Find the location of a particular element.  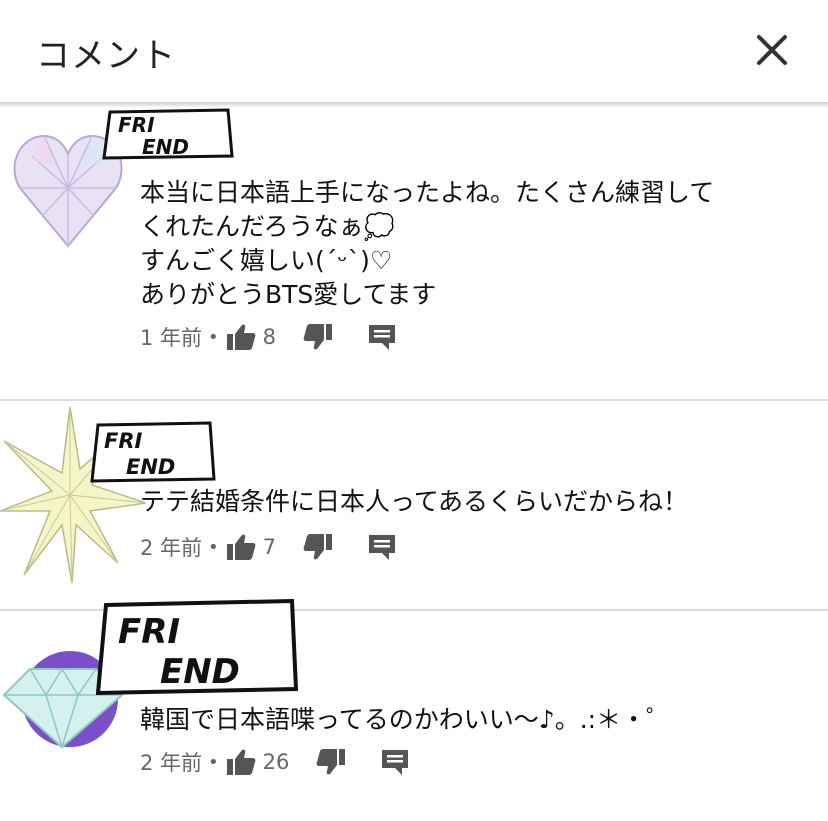

header-title: コメント is located at coordinates (106, 56).